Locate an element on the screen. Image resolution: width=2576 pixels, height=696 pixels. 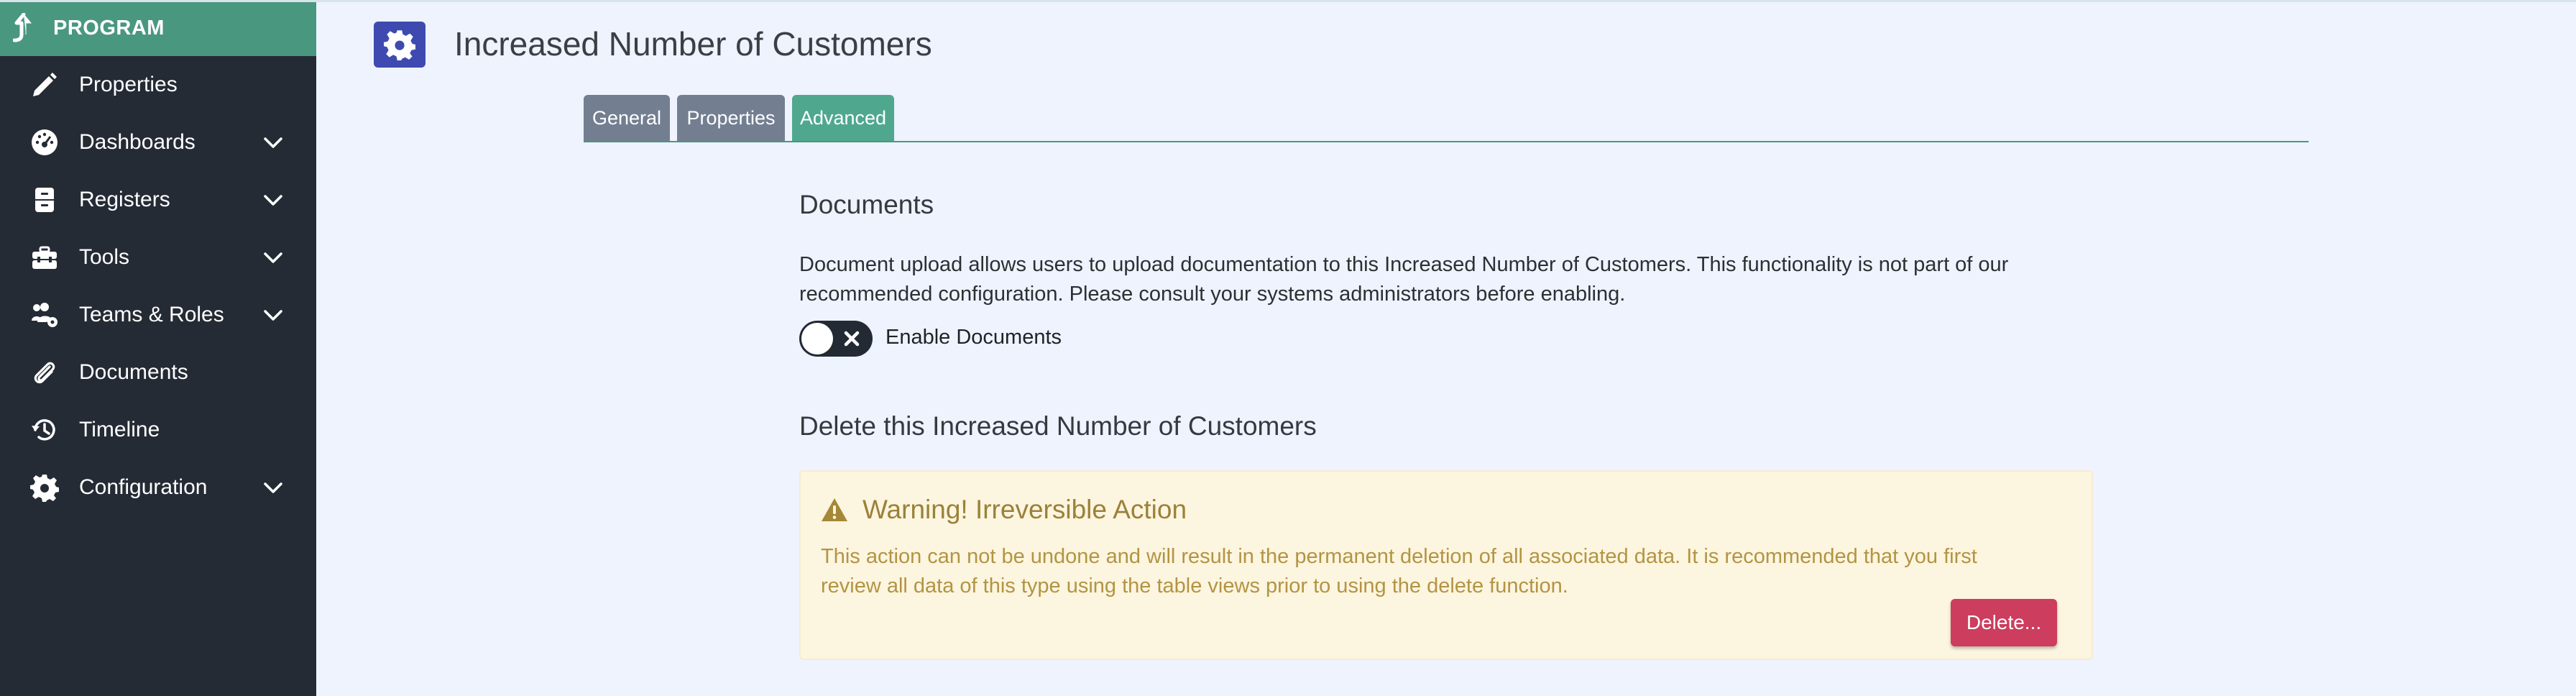
sidebar-item-teams-roles: Teams & Roles is located at coordinates (158, 315).